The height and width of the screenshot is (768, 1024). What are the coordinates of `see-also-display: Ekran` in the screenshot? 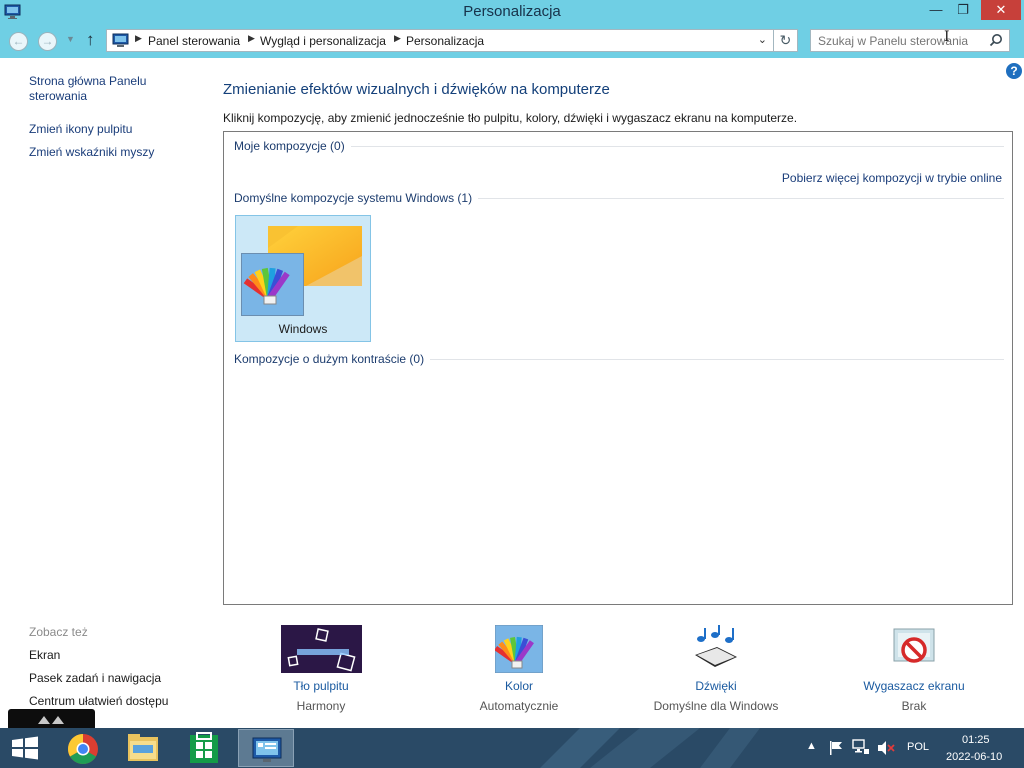 It's located at (44, 655).